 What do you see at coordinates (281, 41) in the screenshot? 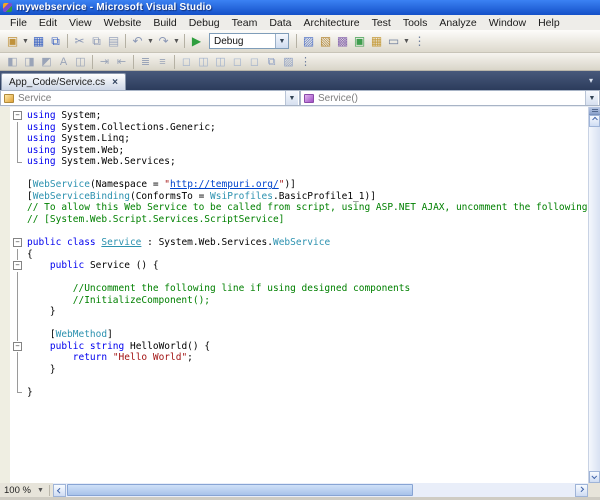
I see `combo-caret-icon: ▼` at bounding box center [281, 41].